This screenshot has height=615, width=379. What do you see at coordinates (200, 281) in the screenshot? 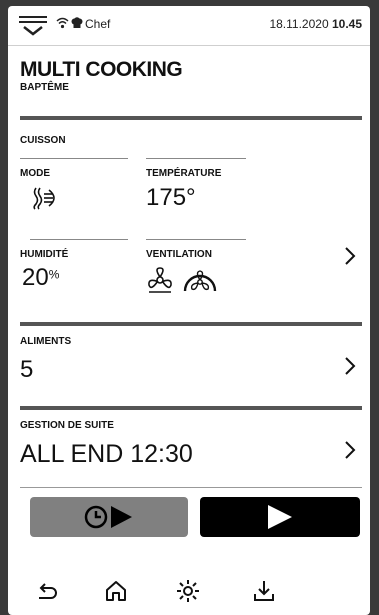
I see `fan-speed-gauge-icon` at bounding box center [200, 281].